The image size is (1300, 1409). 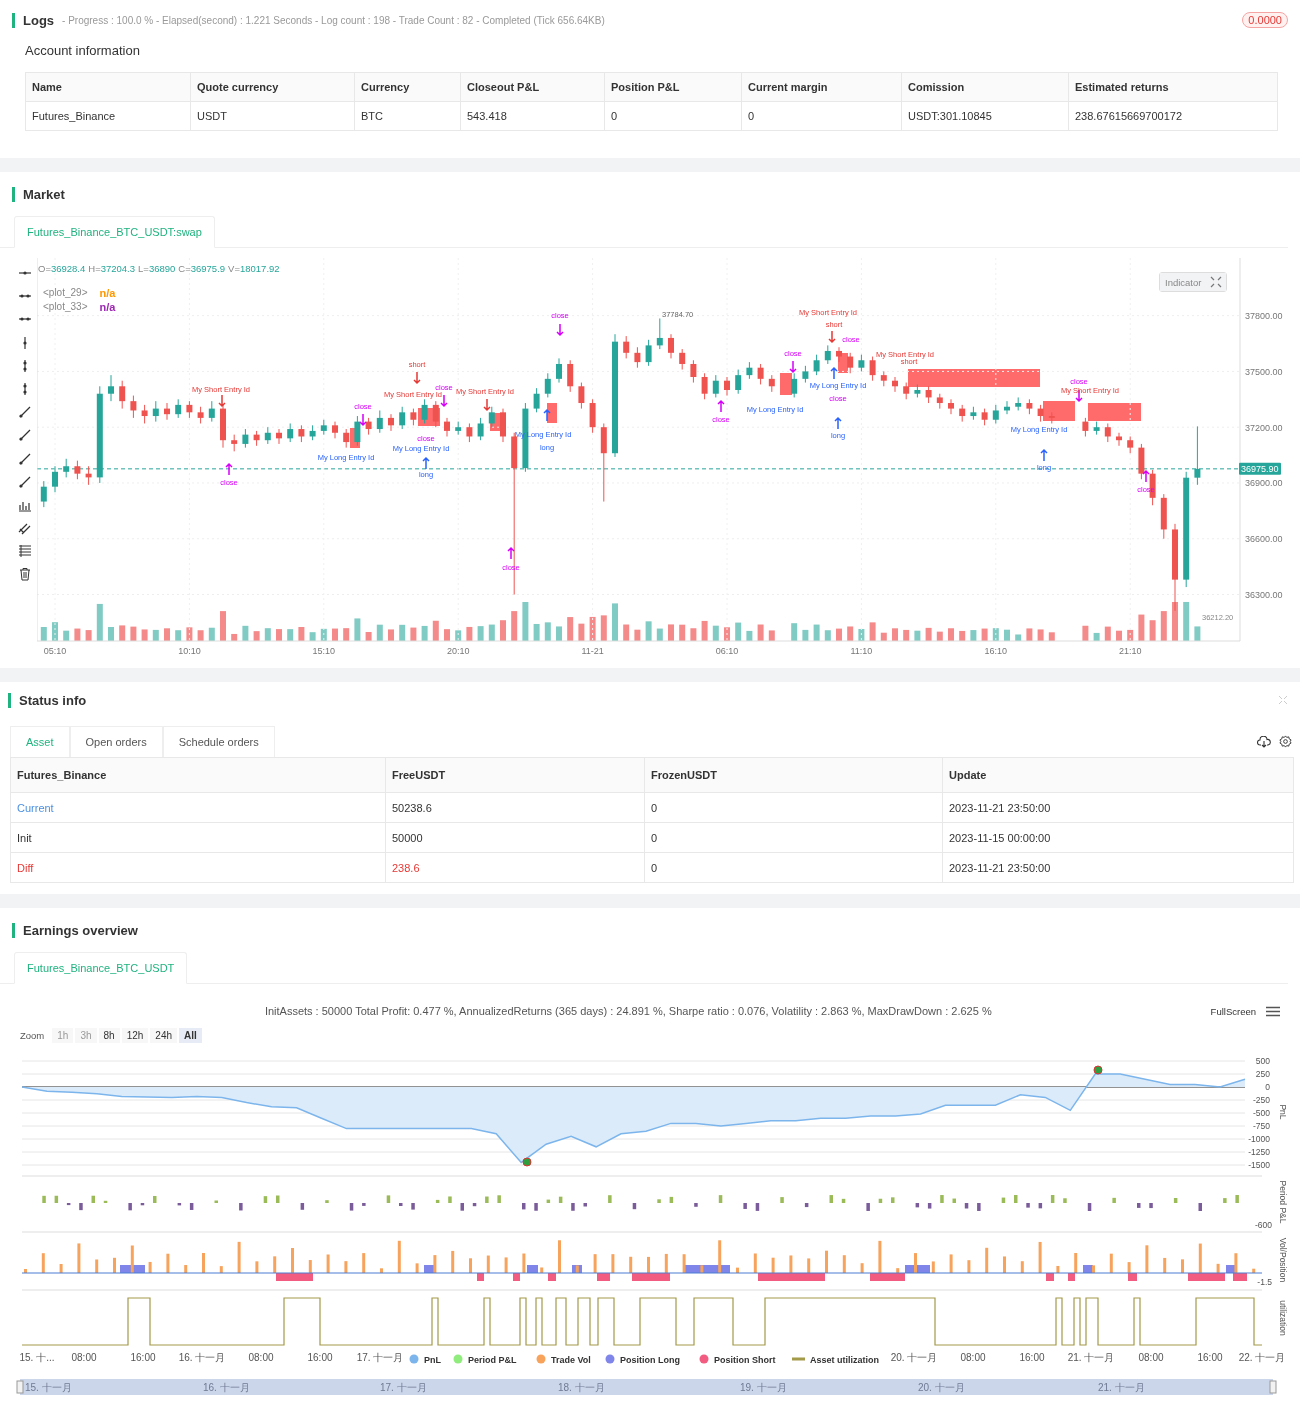 I want to click on fullscreen-button: FullScreen, so click(x=1233, y=1011).